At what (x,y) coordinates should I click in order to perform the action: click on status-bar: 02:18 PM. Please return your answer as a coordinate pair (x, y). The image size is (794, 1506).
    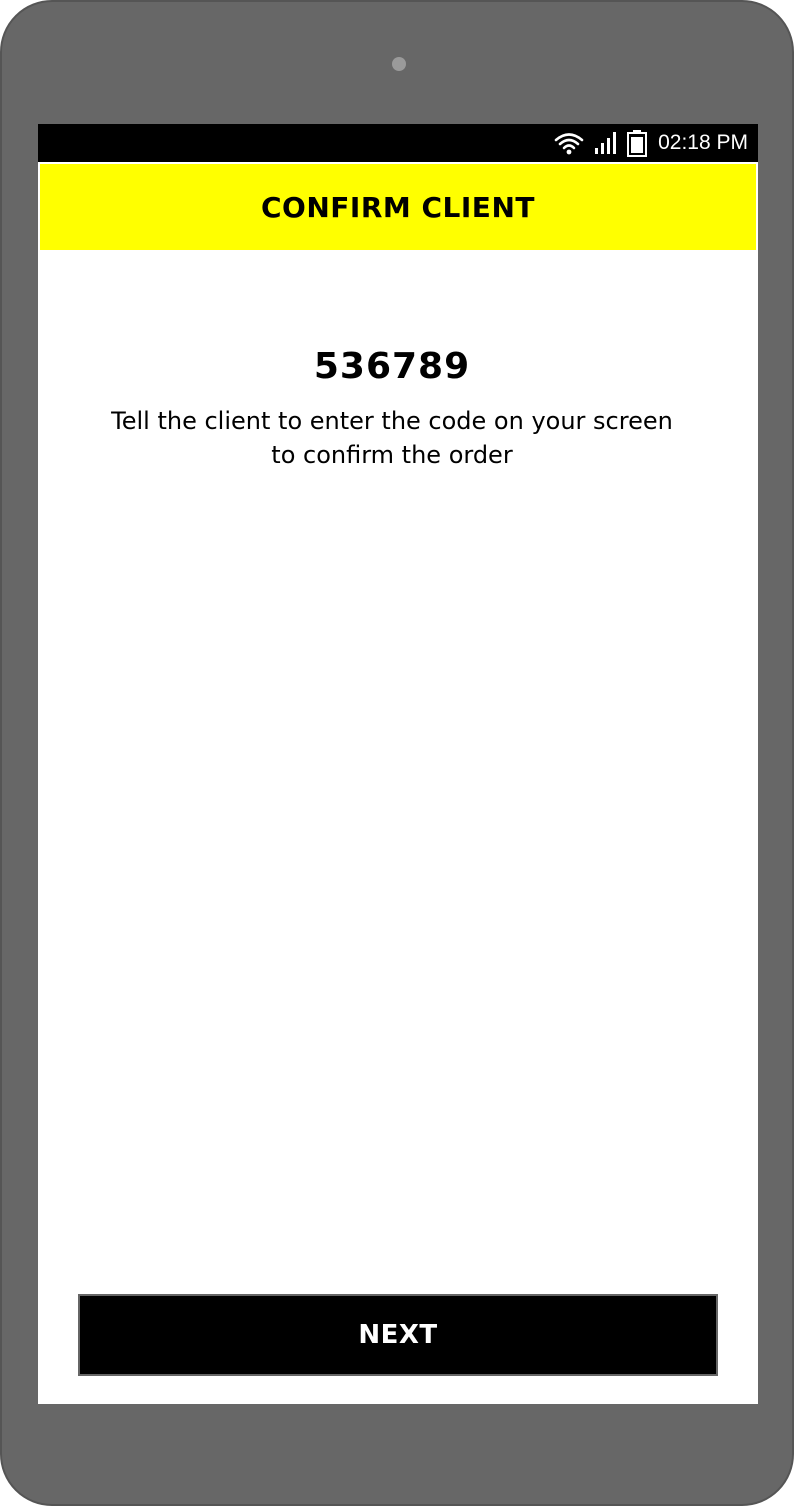
    Looking at the image, I should click on (398, 143).